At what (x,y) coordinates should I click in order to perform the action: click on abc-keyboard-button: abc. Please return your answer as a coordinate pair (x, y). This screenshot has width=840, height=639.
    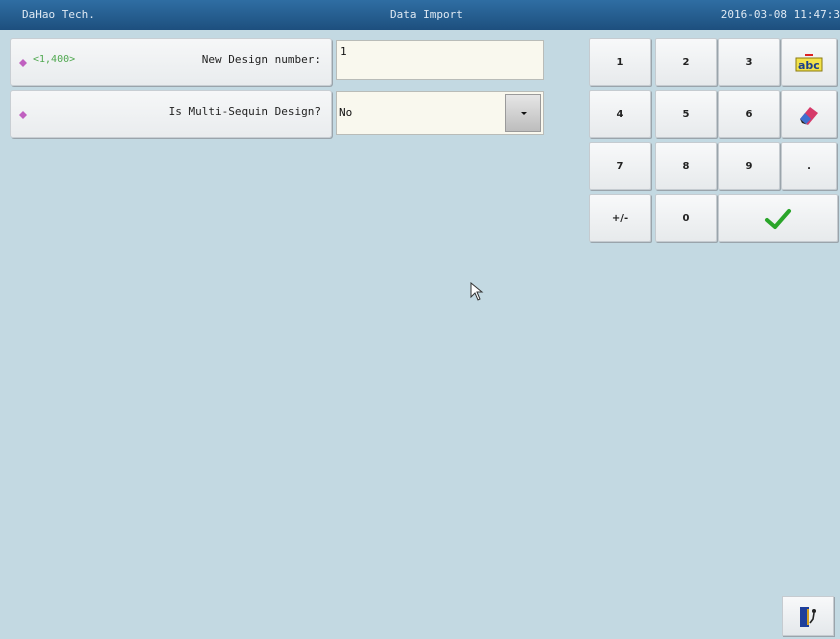
    Looking at the image, I should click on (809, 62).